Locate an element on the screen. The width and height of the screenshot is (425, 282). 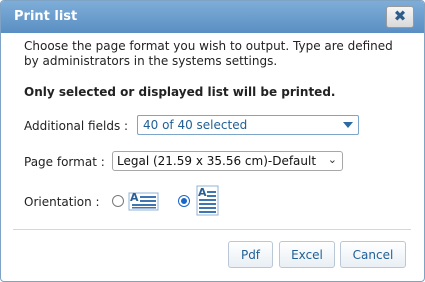
page-format-label: Page format : is located at coordinates (64, 162).